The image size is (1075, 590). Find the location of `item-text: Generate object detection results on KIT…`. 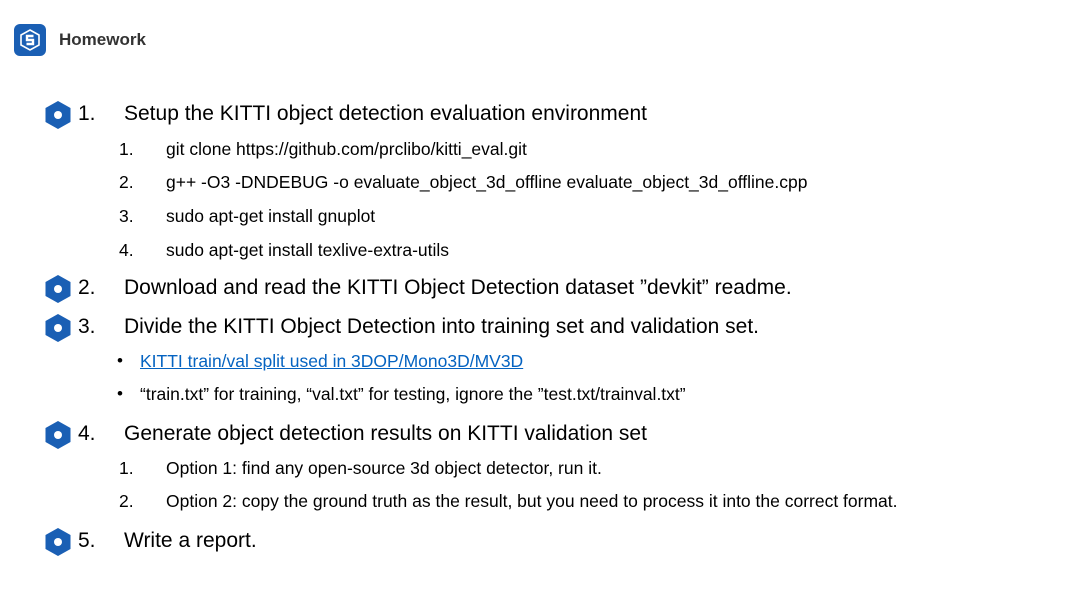

item-text: Generate object detection results on KIT… is located at coordinates (385, 433).